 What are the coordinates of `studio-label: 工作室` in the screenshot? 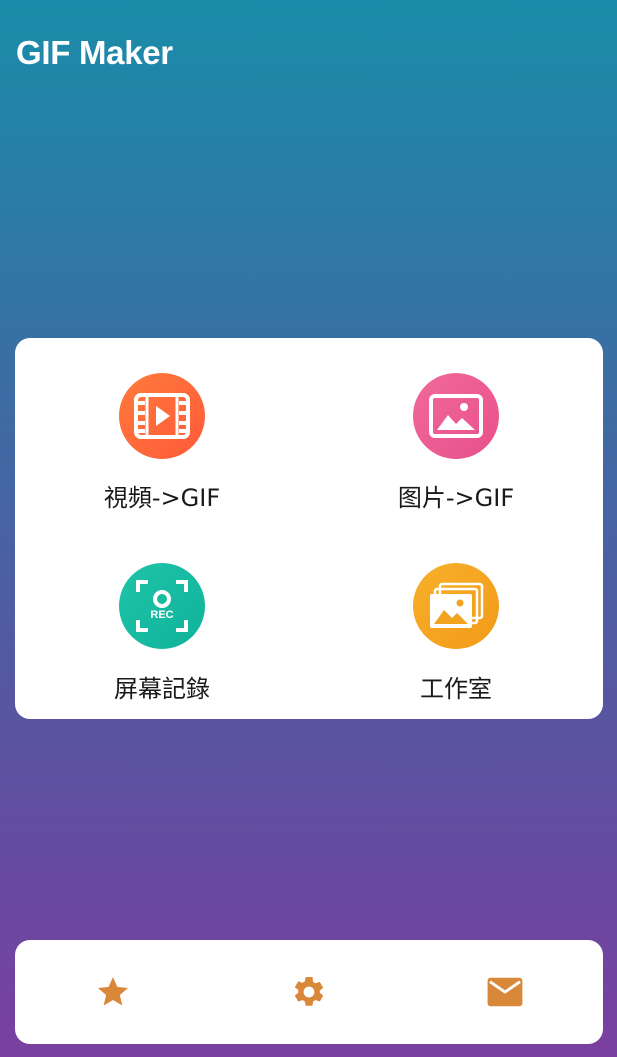 It's located at (456, 689).